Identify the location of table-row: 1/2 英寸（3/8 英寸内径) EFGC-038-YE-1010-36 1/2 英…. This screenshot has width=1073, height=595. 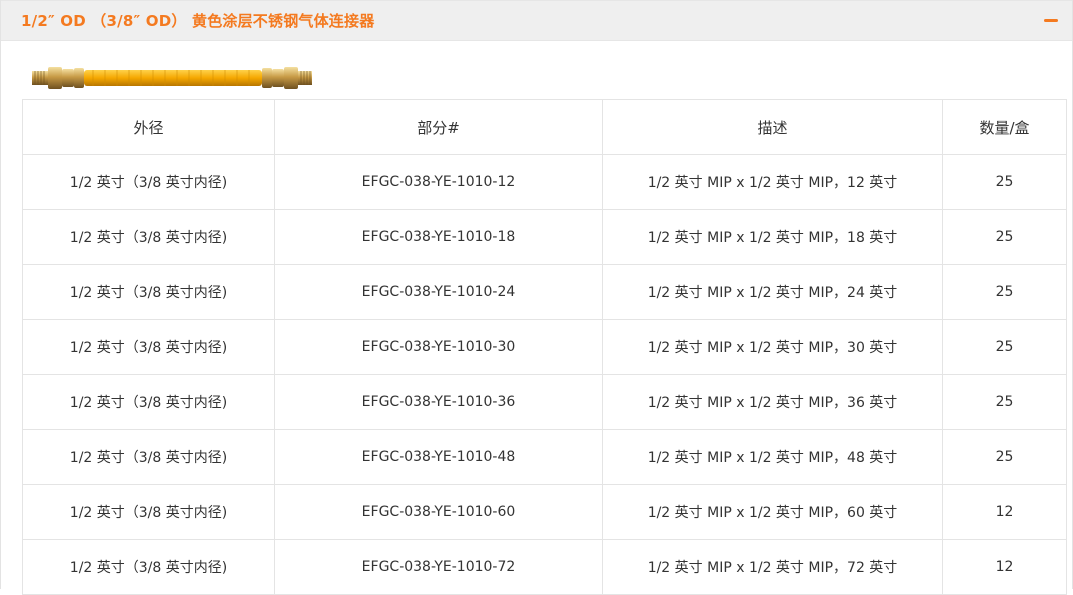
(544, 402).